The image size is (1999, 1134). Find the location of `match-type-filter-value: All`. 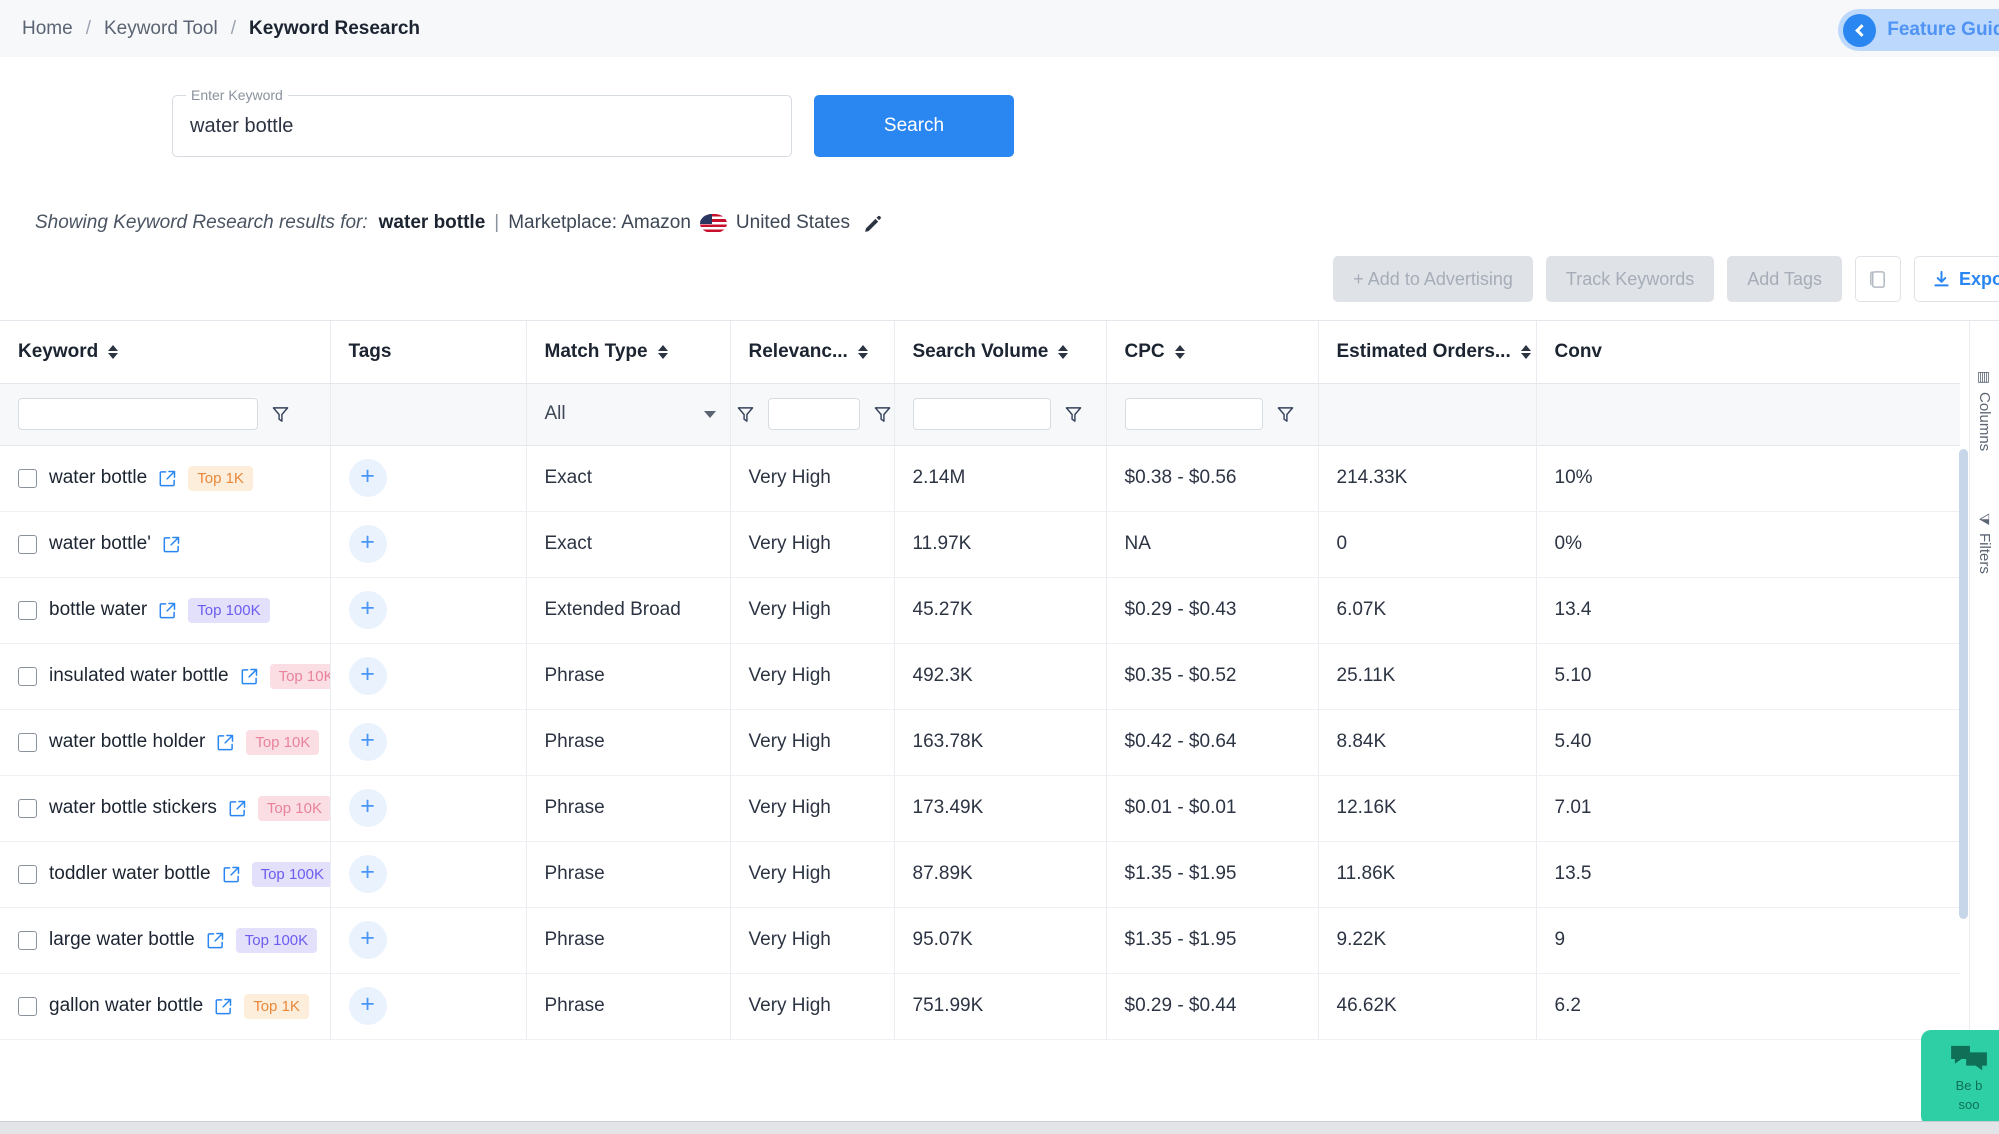

match-type-filter-value: All is located at coordinates (555, 414).